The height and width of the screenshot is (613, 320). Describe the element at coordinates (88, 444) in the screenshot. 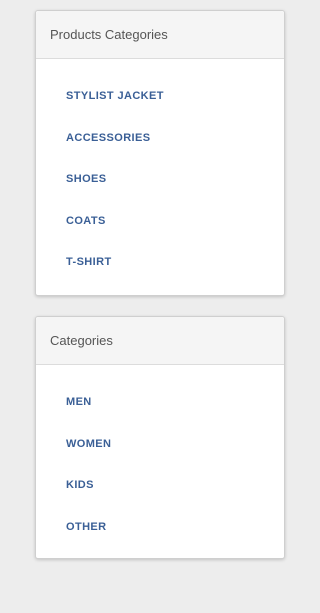

I see `category-link-women: WOMEN` at that location.